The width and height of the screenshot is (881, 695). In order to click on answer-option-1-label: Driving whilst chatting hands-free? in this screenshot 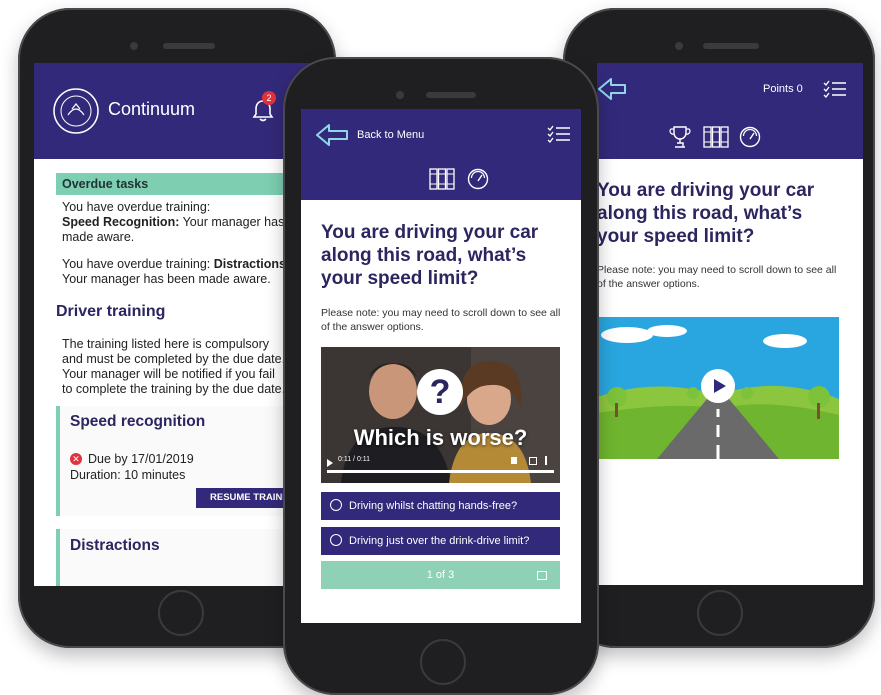, I will do `click(433, 506)`.